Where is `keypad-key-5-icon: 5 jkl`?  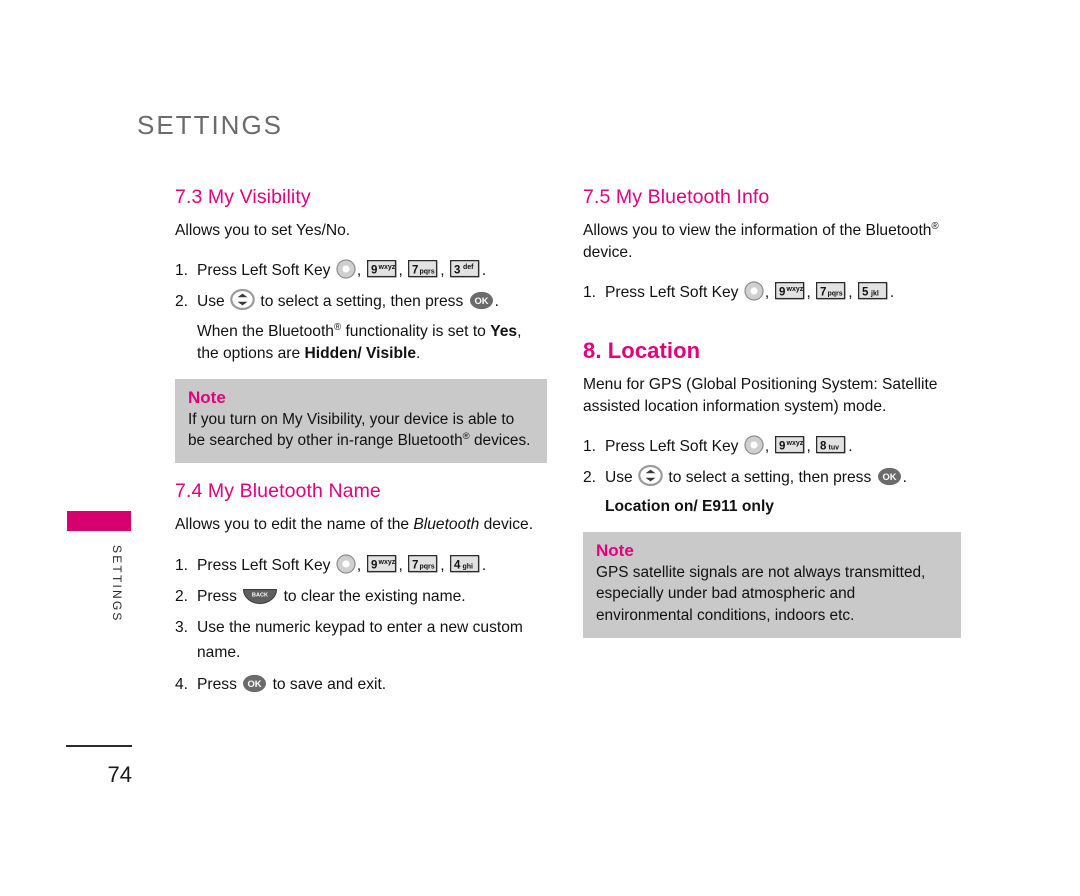 keypad-key-5-icon: 5 jkl is located at coordinates (873, 291).